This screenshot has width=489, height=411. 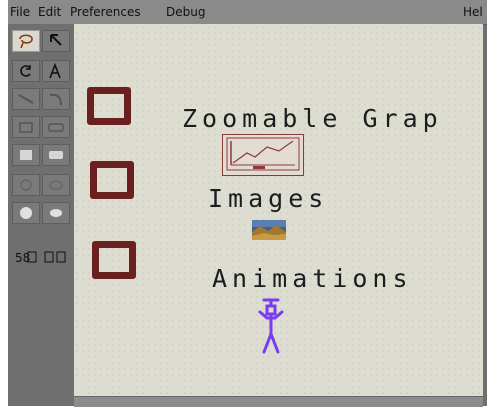 I want to click on rounded-rect-icon, so click(x=56, y=127).